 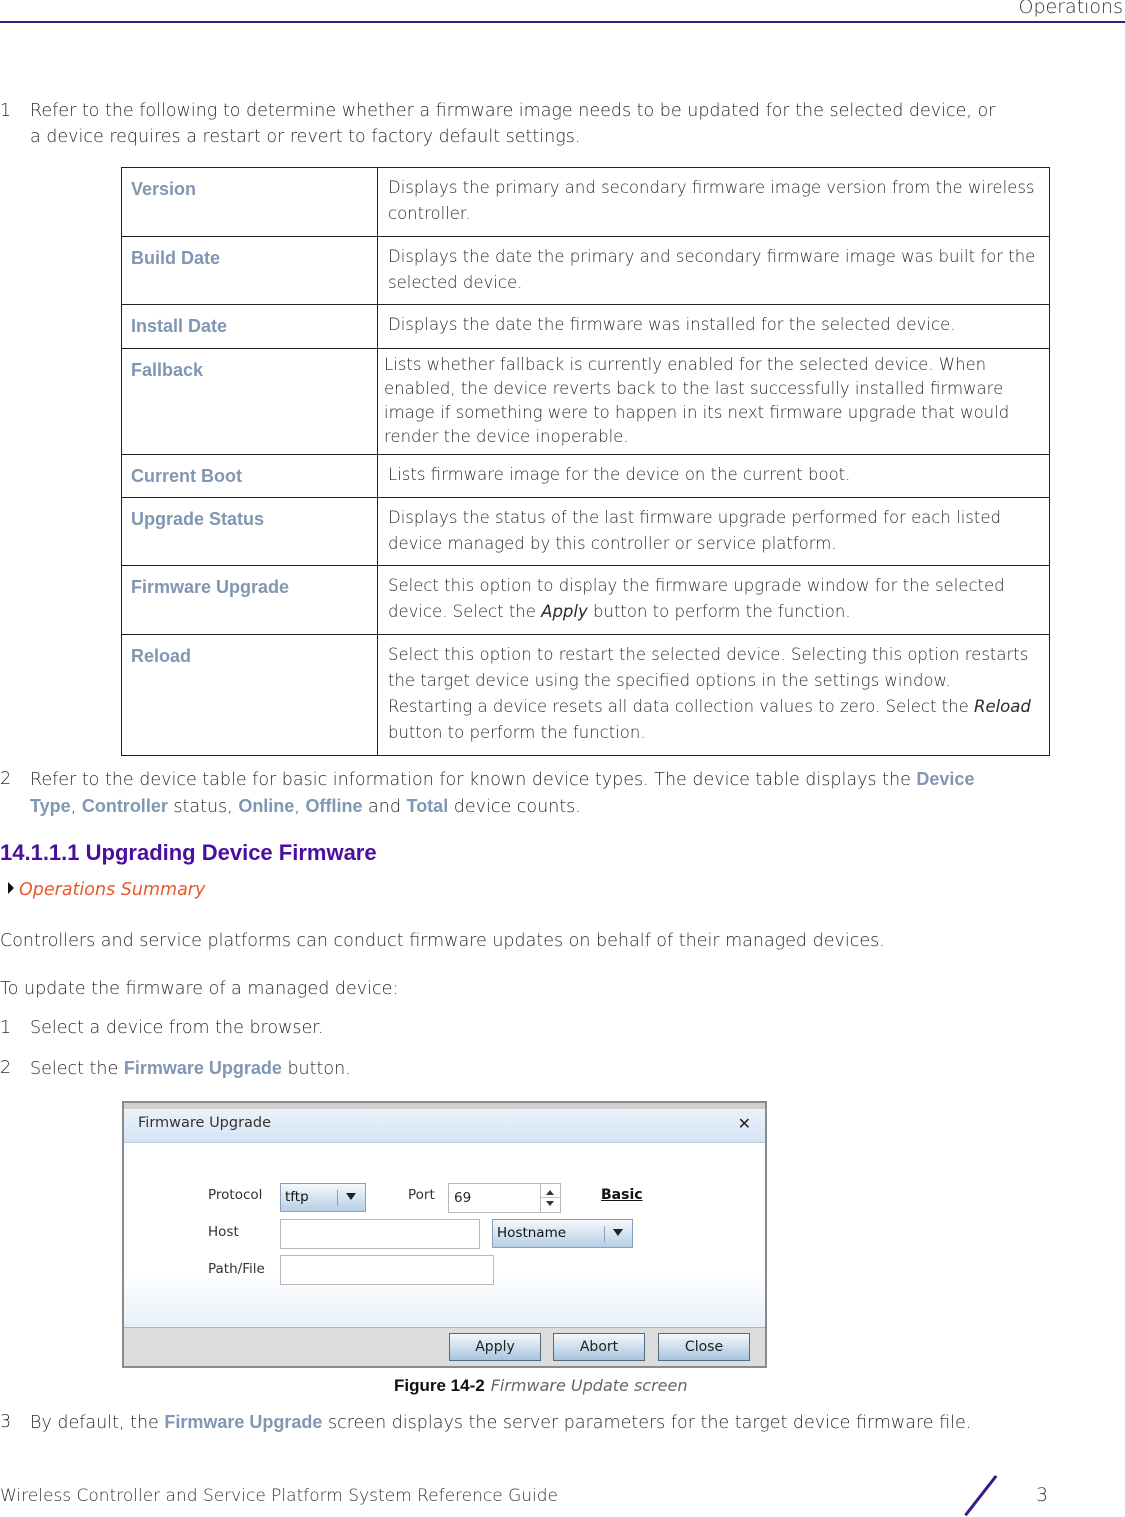 What do you see at coordinates (514, 807) in the screenshot?
I see `step-2-text: device counts.` at bounding box center [514, 807].